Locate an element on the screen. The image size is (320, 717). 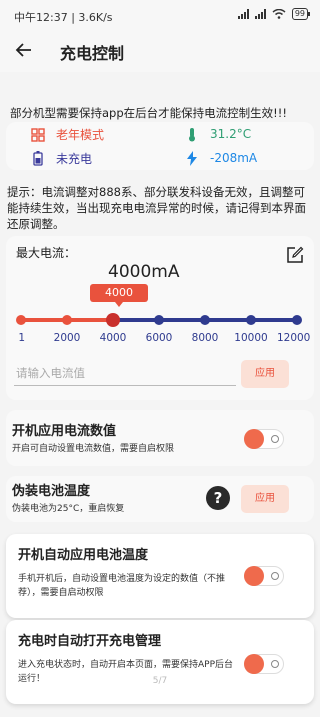
app-bar: 充电控制 is located at coordinates (160, 51).